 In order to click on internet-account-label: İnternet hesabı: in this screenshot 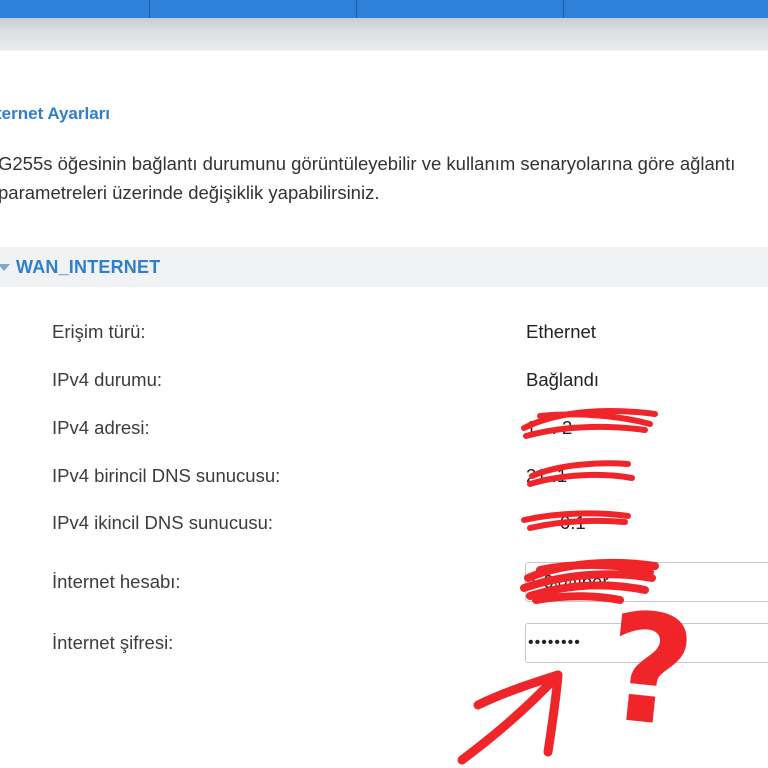, I will do `click(116, 581)`.